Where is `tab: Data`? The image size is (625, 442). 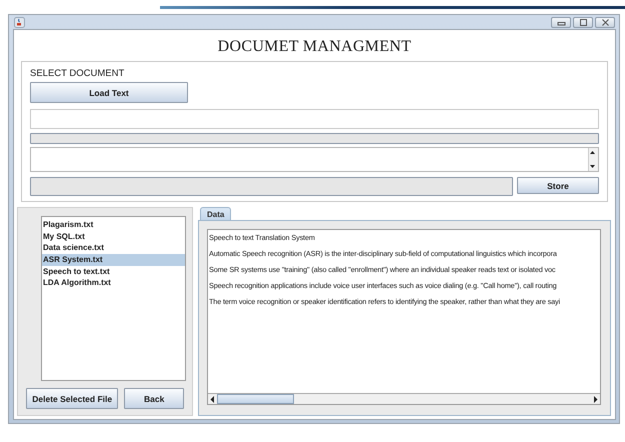 tab: Data is located at coordinates (216, 213).